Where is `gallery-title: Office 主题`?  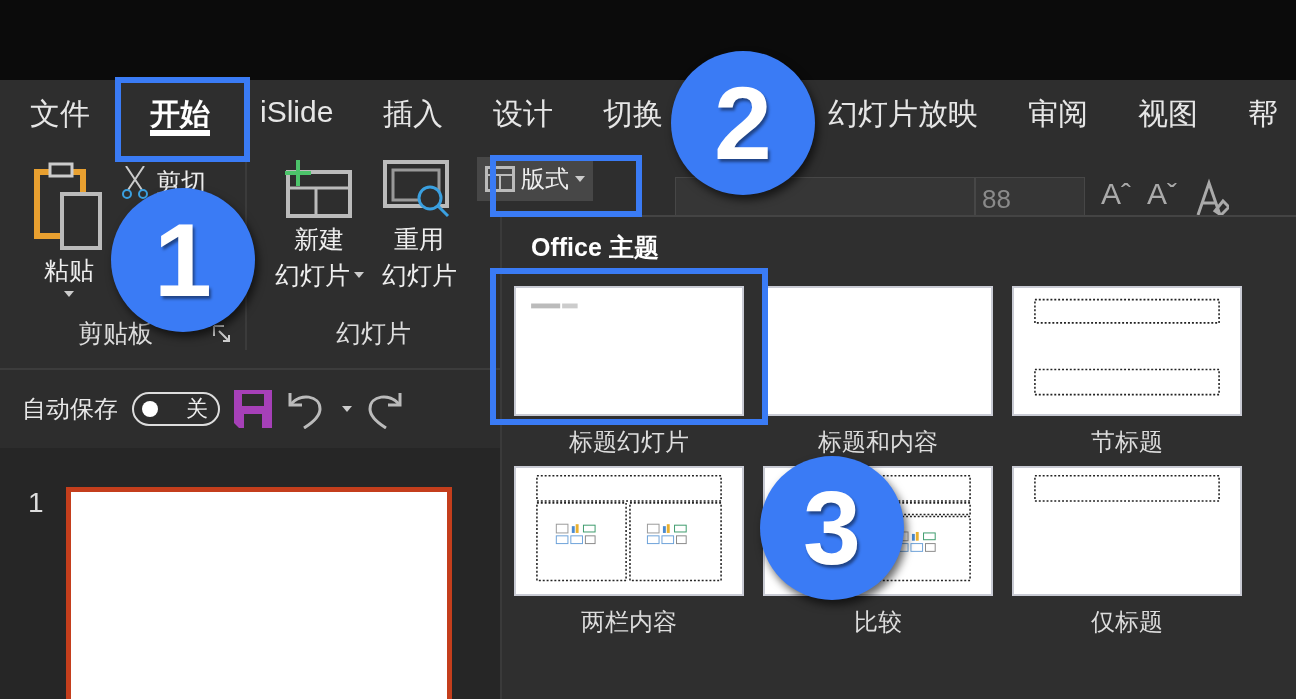 gallery-title: Office 主题 is located at coordinates (595, 247).